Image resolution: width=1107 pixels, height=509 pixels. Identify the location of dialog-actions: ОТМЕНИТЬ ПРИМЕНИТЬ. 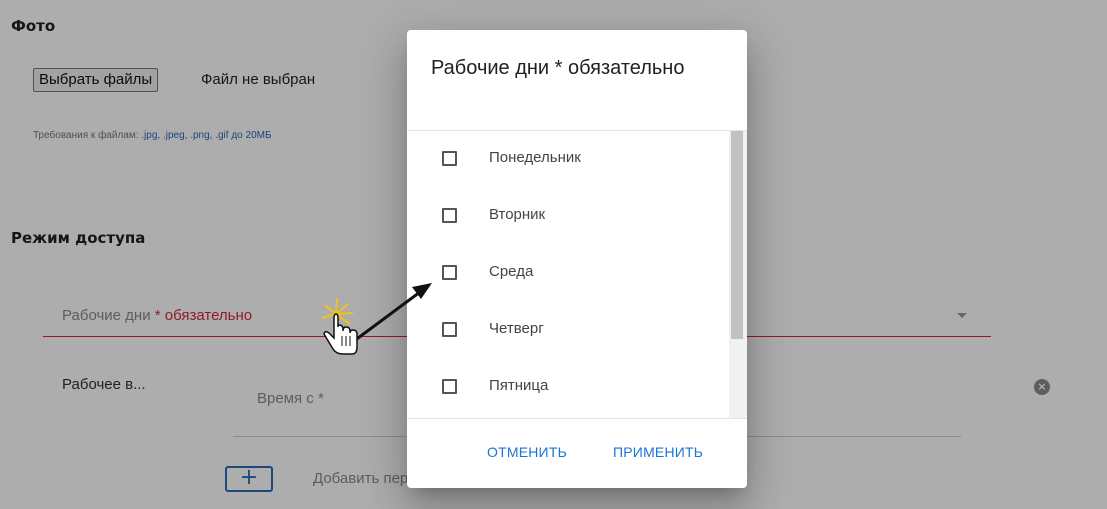
(577, 453).